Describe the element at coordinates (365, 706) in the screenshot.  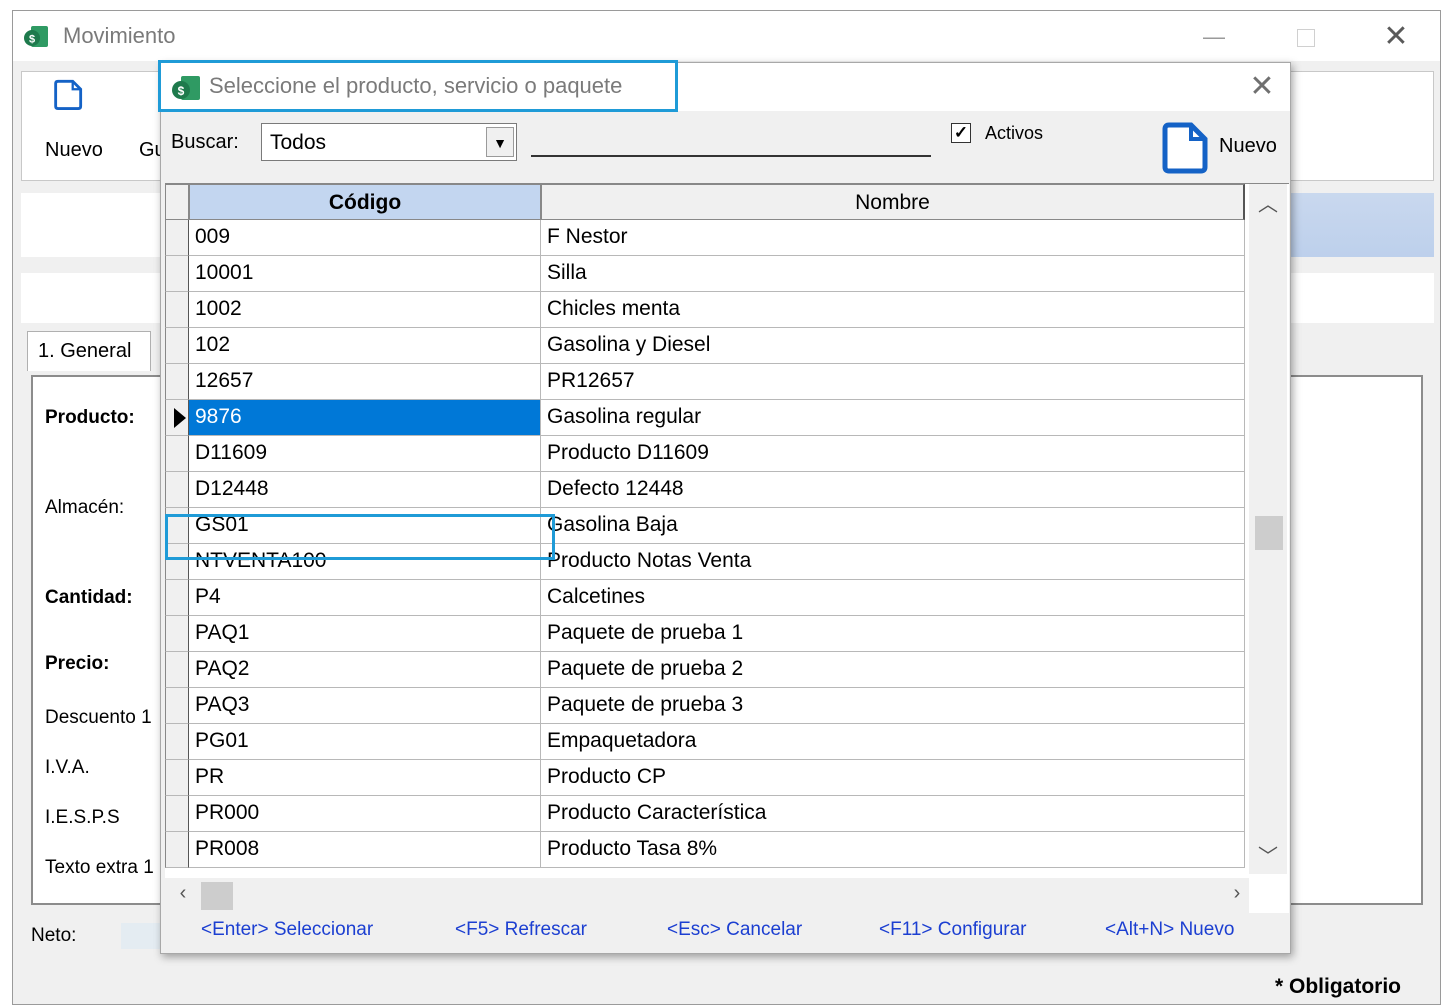
I see `cell-codigo: PAQ3` at that location.